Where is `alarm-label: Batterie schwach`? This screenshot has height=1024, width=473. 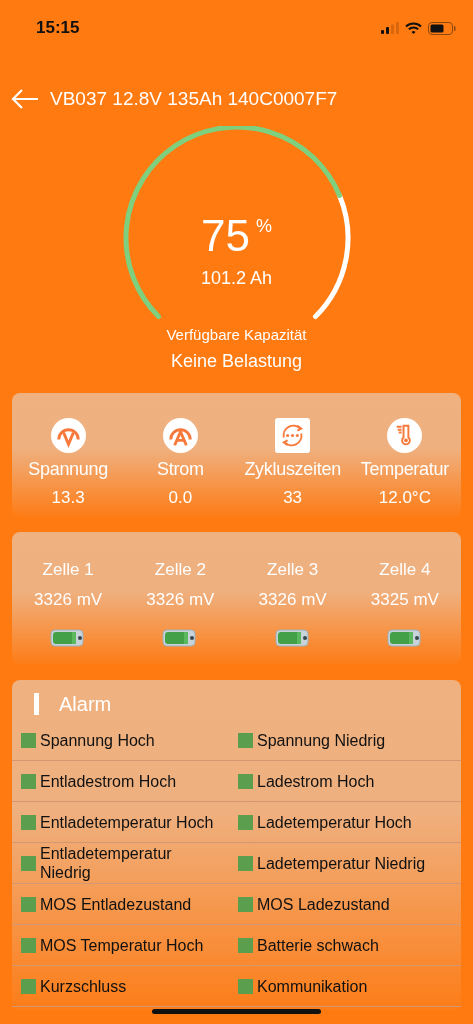
alarm-label: Batterie schwach is located at coordinates (318, 945).